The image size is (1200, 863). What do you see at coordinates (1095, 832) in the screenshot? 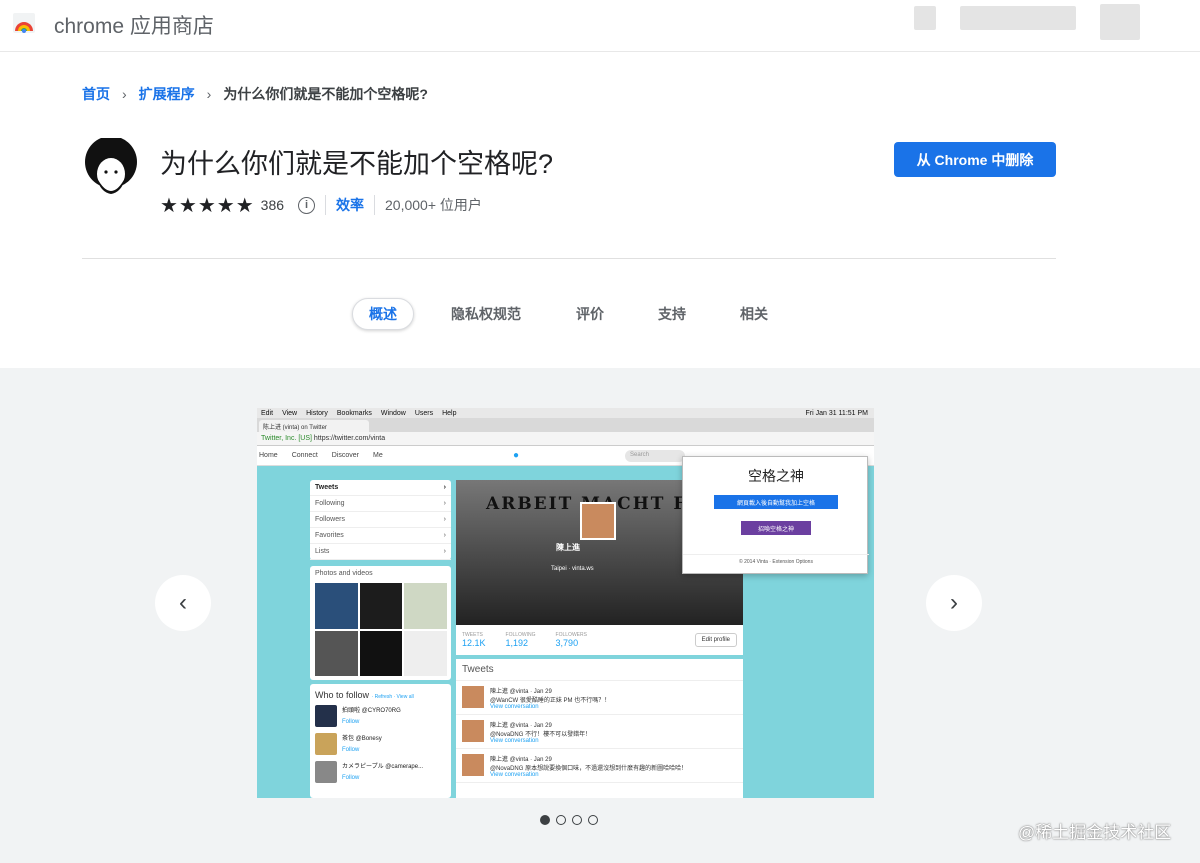
I see `watermark: @稀土掘金技术社区` at bounding box center [1095, 832].